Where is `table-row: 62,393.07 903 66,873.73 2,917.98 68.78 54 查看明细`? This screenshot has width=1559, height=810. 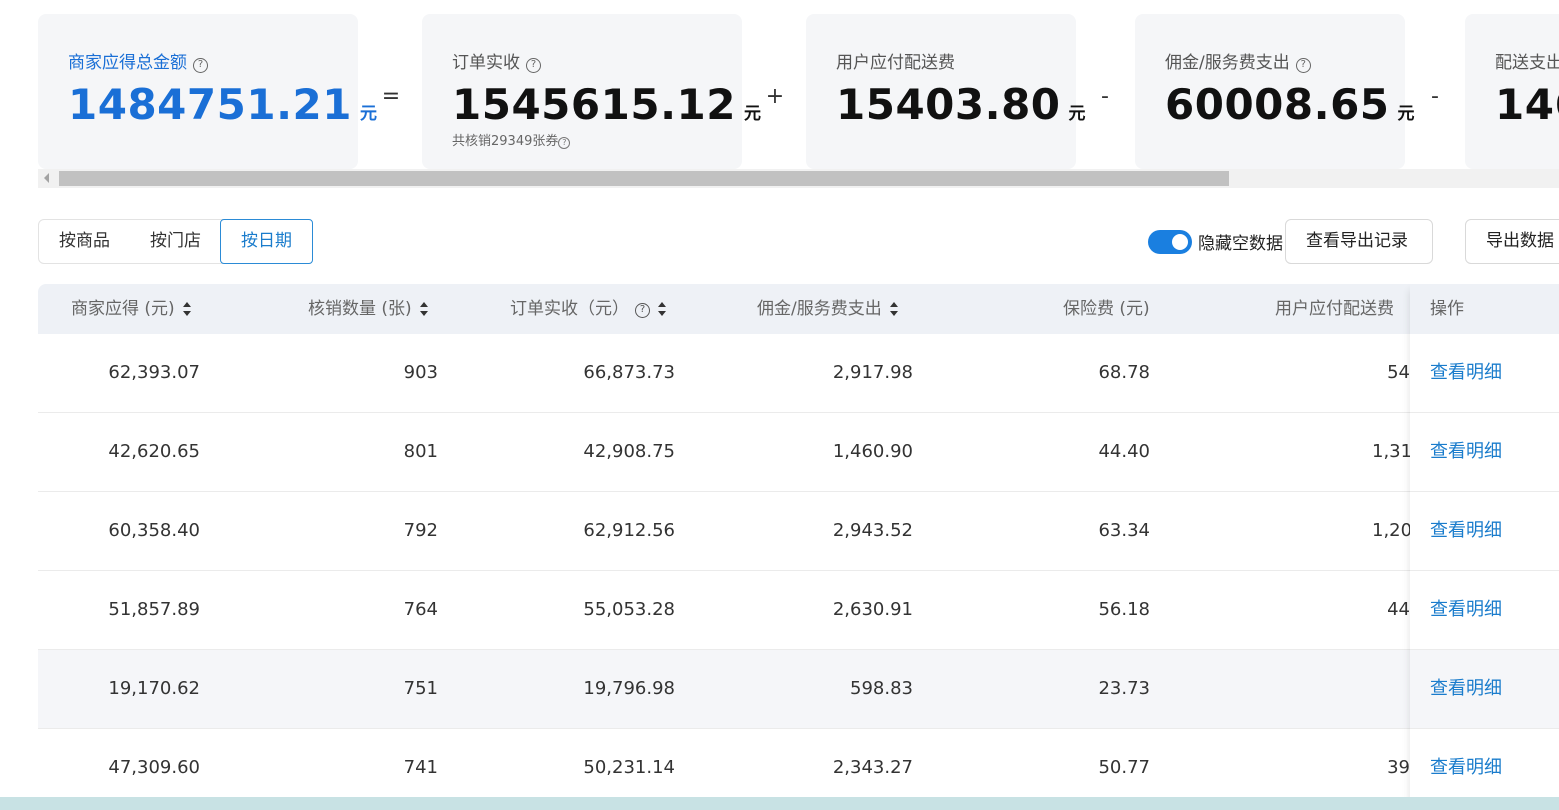 table-row: 62,393.07 903 66,873.73 2,917.98 68.78 54 查看明细 is located at coordinates (798, 373).